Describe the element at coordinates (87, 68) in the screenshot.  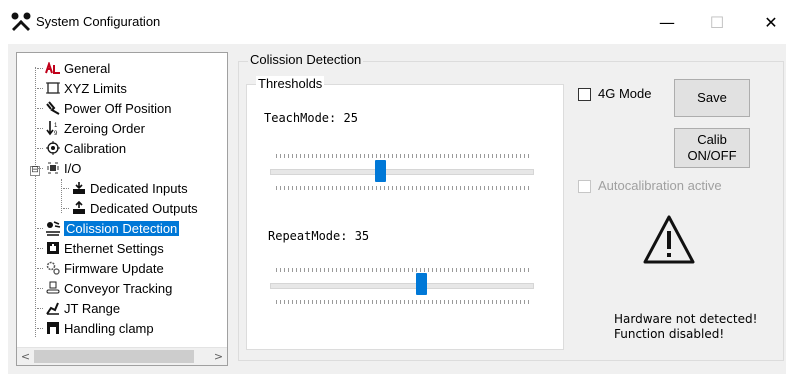
I see `tree-item-label: General` at that location.